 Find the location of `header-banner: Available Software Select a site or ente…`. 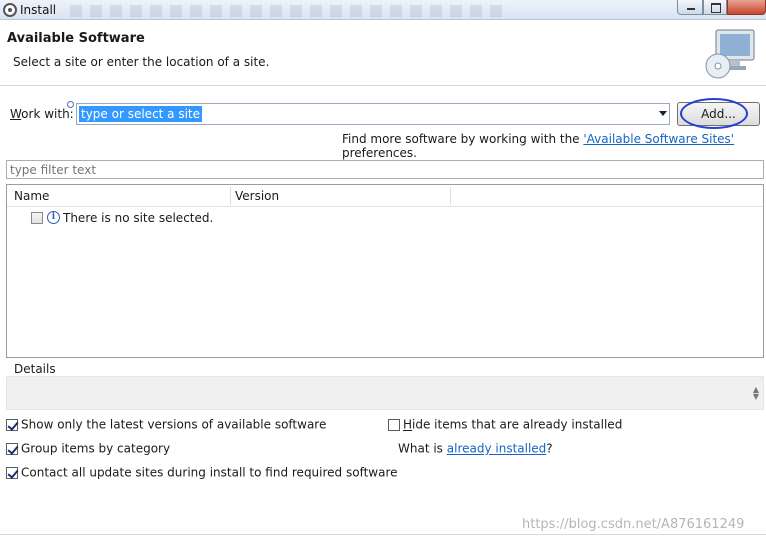

header-banner: Available Software Select a site or ente… is located at coordinates (383, 53).